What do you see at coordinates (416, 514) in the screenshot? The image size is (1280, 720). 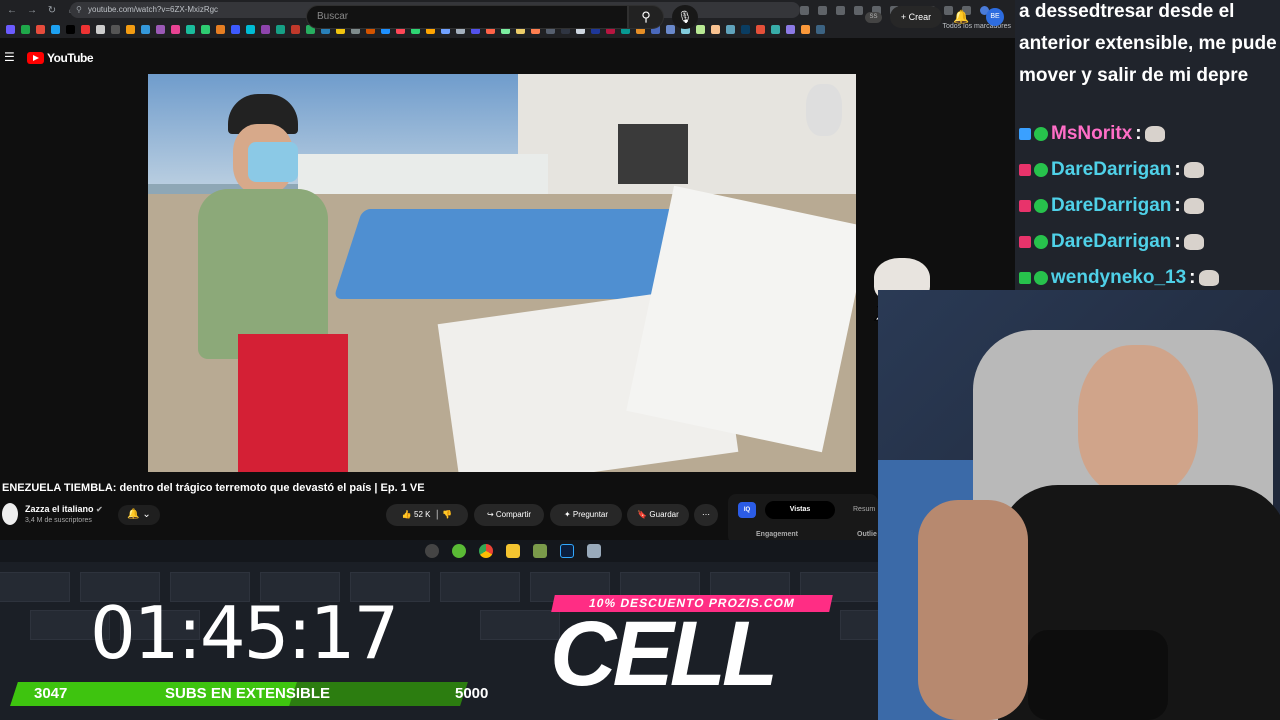 I see `like-button: 👍 52 K` at bounding box center [416, 514].